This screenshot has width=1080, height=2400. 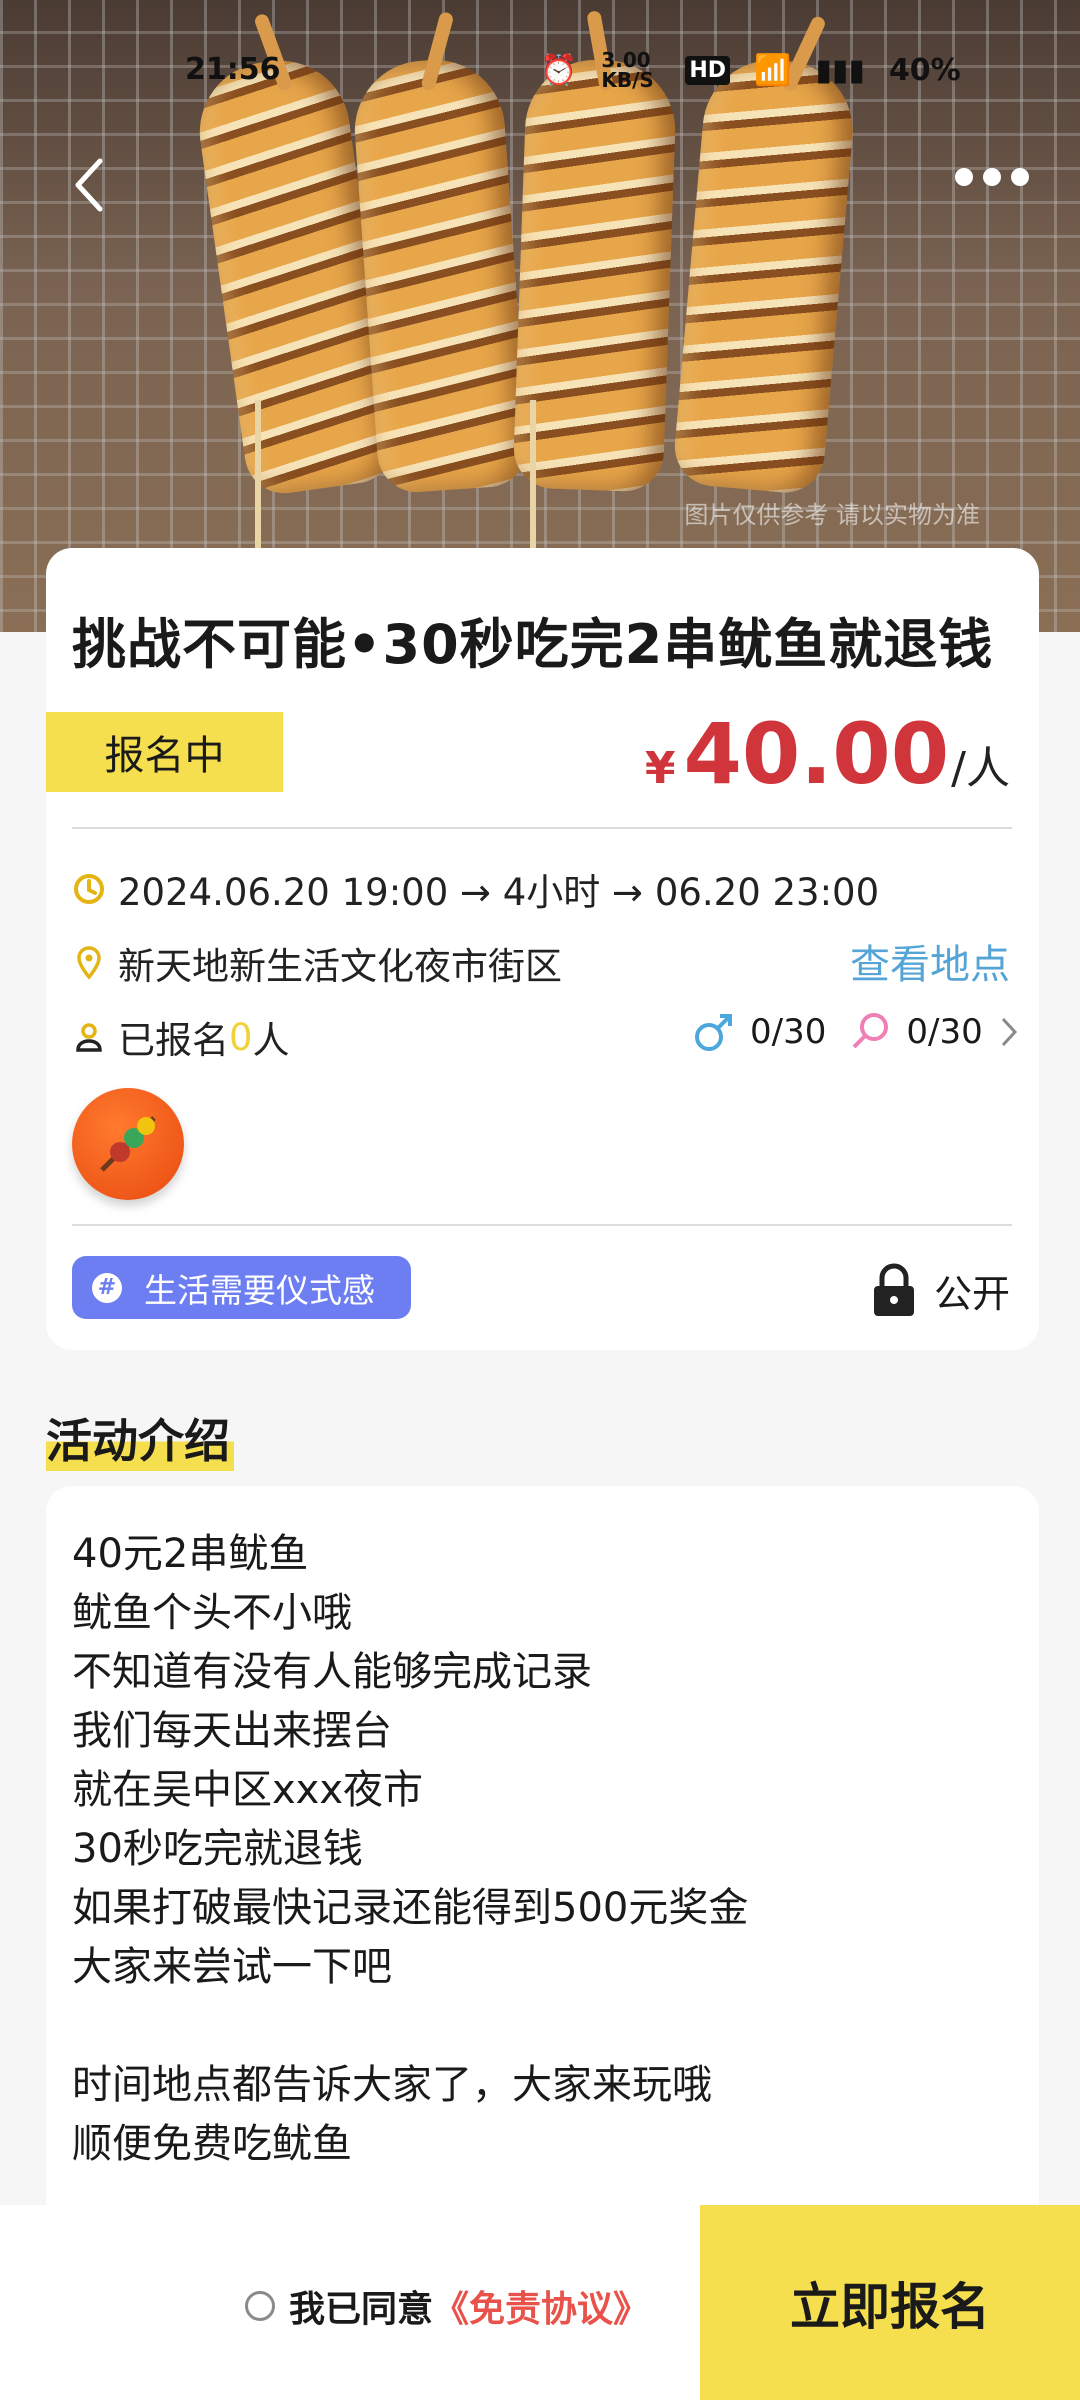 I want to click on event-time-range: 2024.06.20 19:00 → 4小时 → 06.20 23:00, so click(x=499, y=892).